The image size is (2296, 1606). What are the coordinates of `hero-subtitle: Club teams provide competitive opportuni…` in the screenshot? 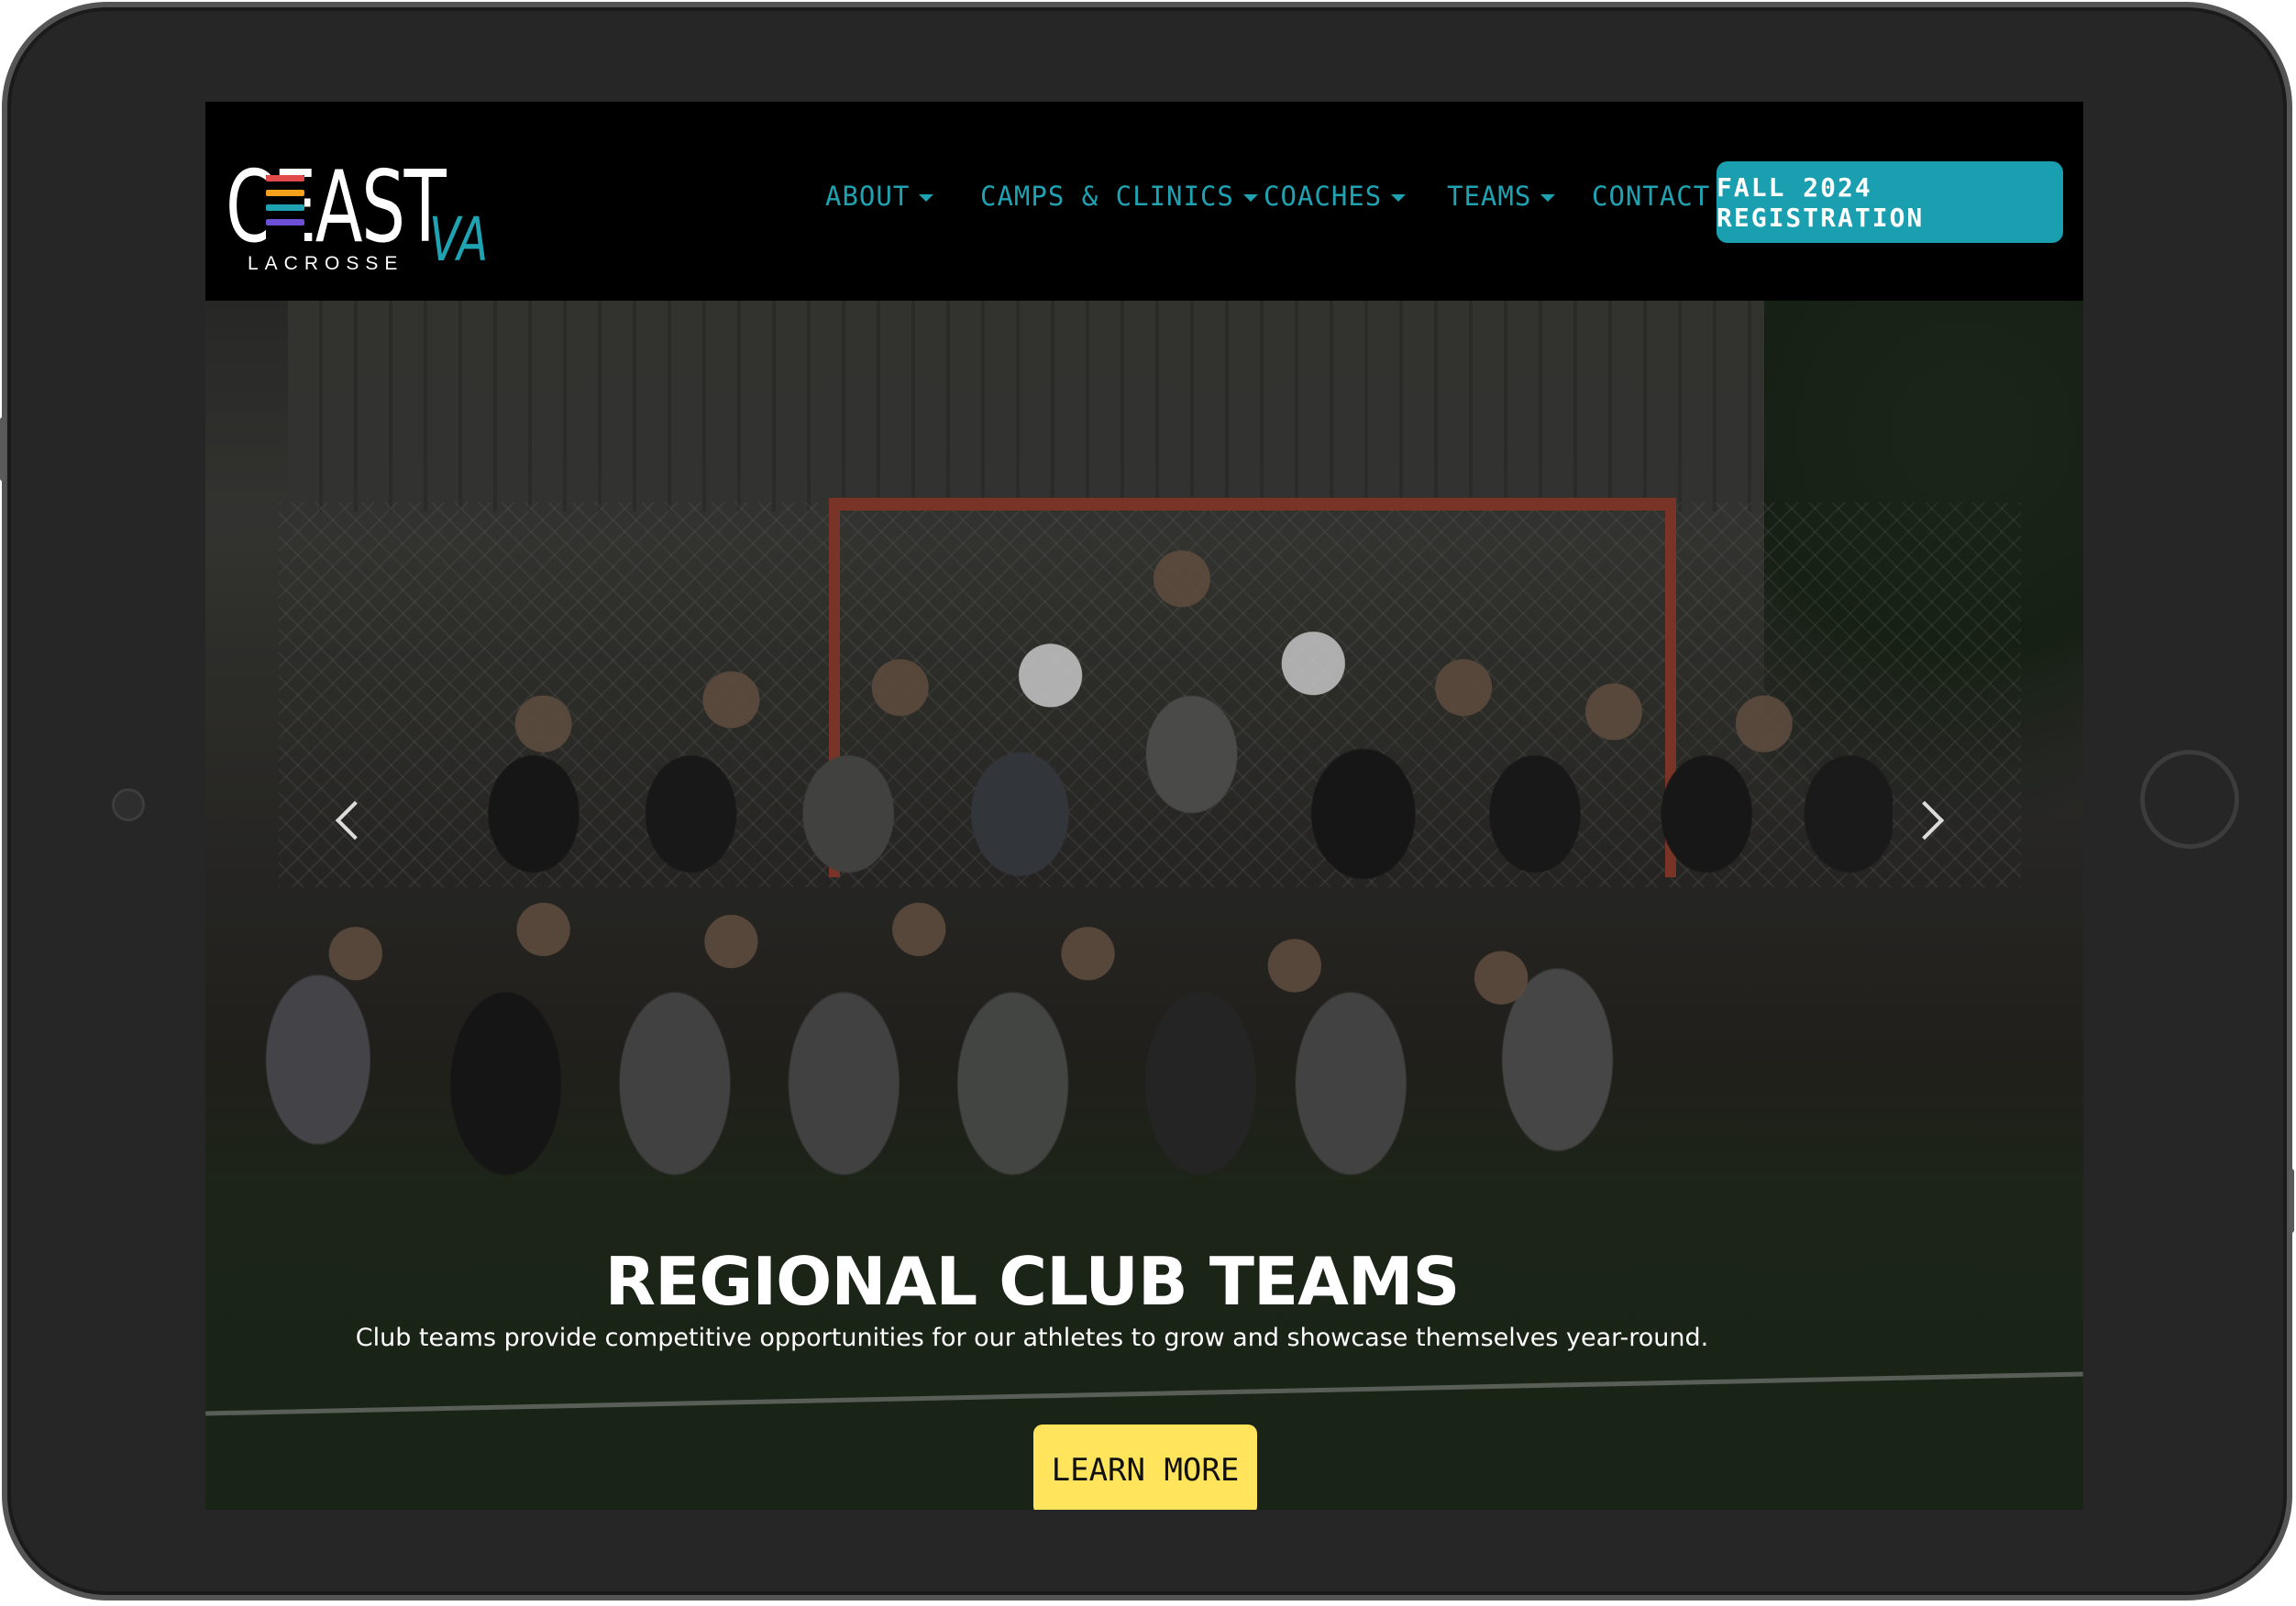 It's located at (1032, 1338).